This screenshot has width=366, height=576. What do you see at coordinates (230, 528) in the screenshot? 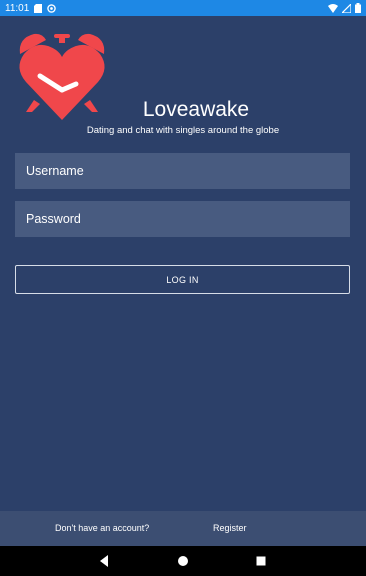
I see `register-link: Register` at bounding box center [230, 528].